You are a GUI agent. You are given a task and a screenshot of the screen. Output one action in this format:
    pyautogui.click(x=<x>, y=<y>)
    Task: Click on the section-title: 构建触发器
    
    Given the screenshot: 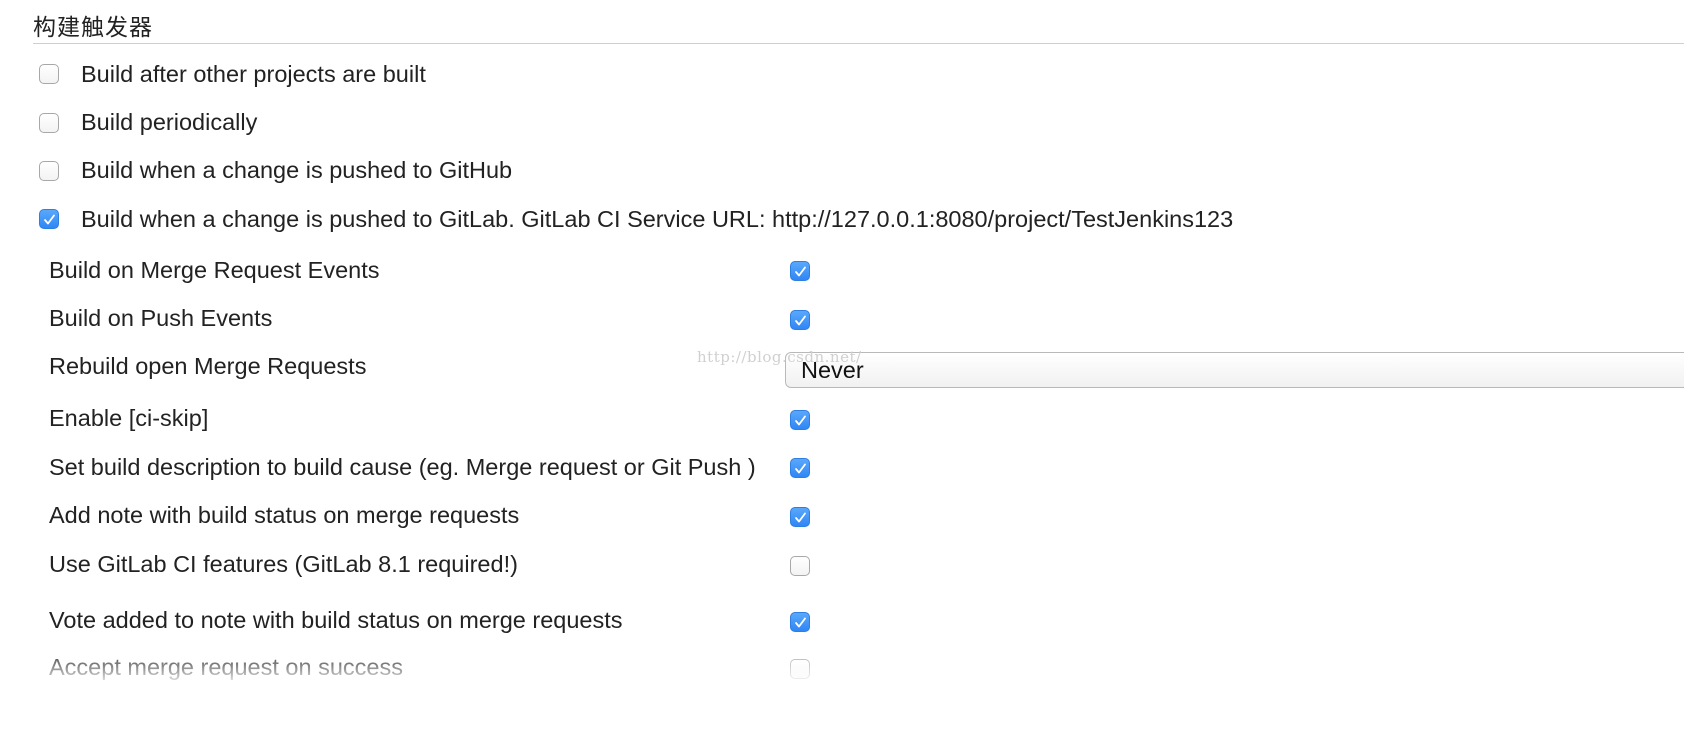 What is the action you would take?
    pyautogui.click(x=93, y=28)
    